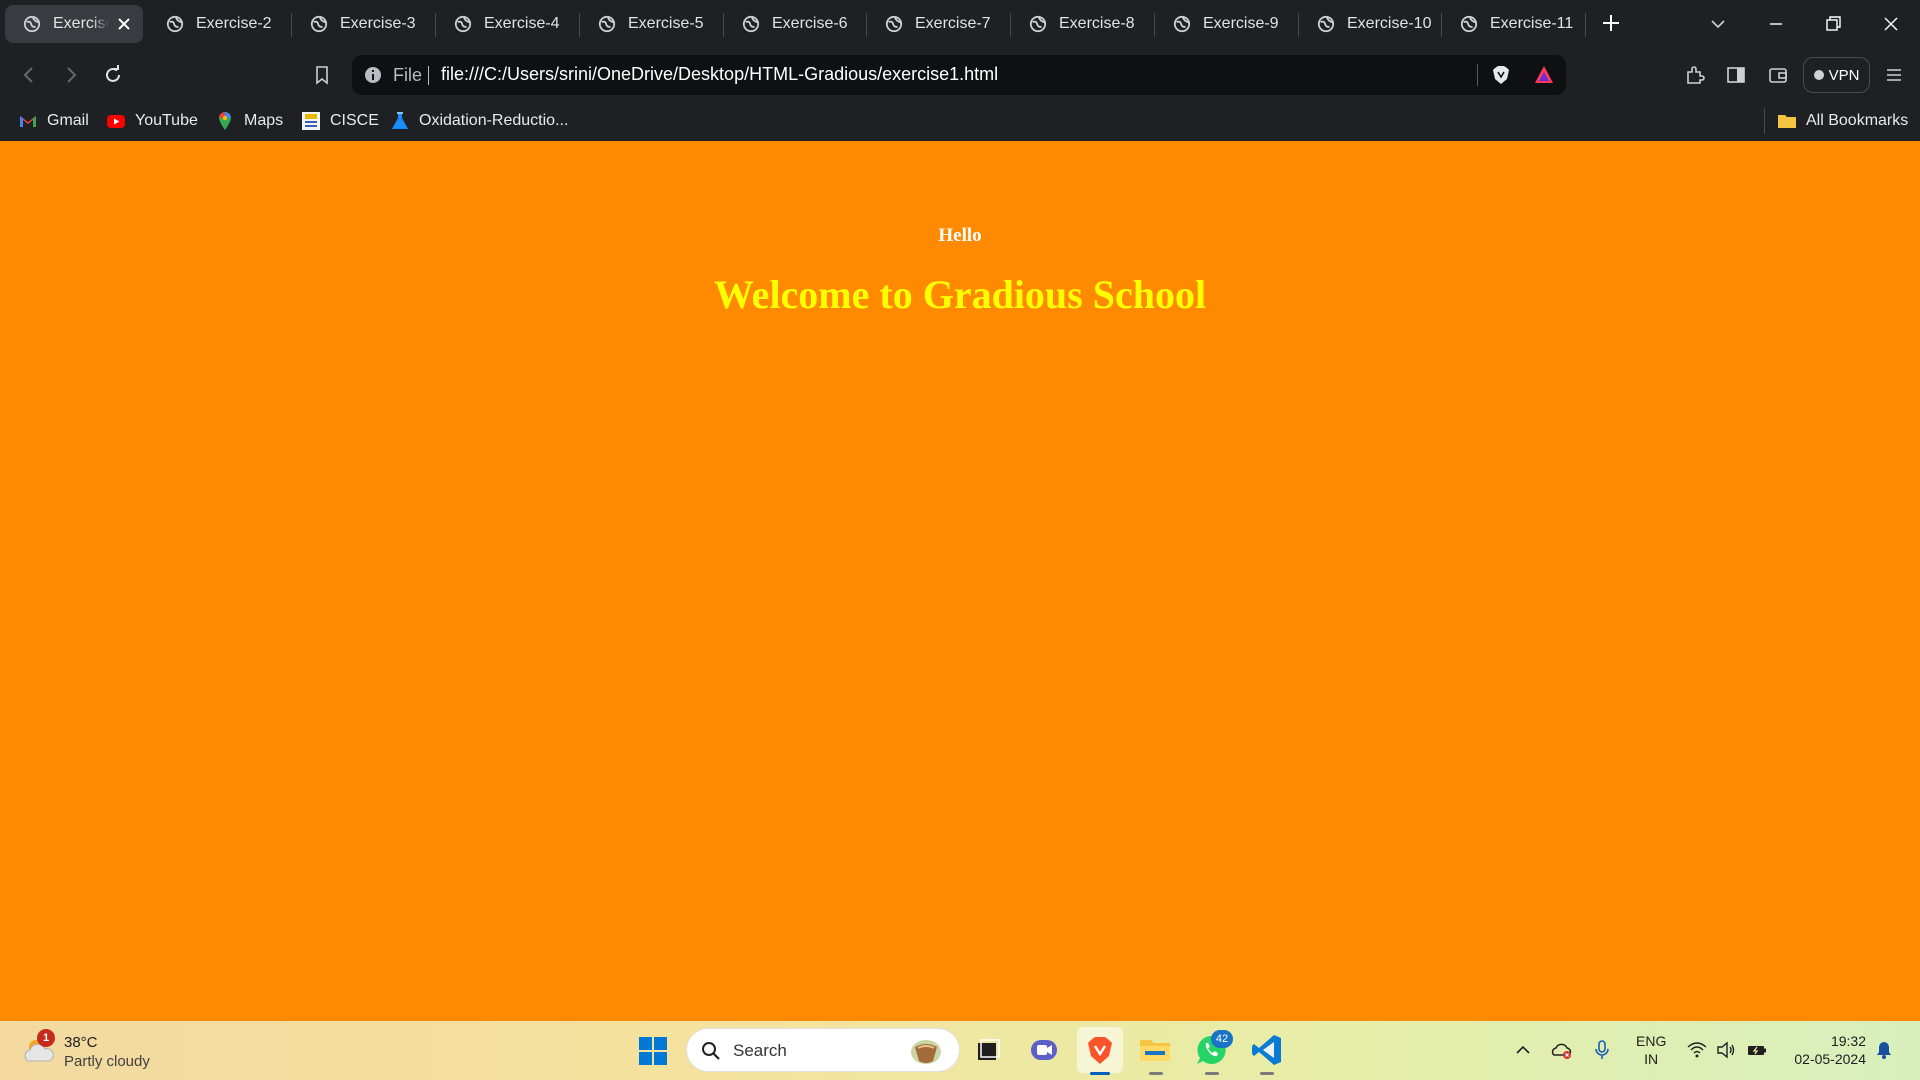 This screenshot has height=1080, width=1920. Describe the element at coordinates (823, 1050) in the screenshot. I see `taskbar-search: Search` at that location.